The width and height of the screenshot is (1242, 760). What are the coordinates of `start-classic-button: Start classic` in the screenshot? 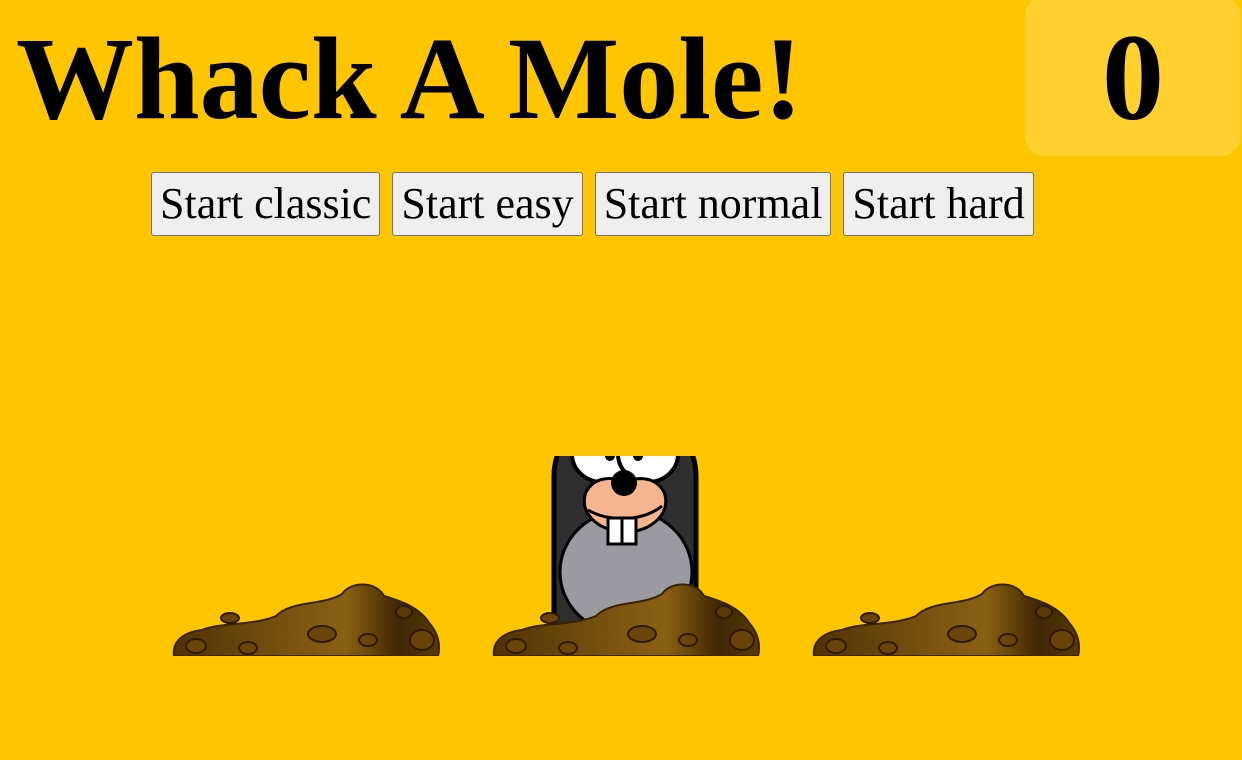 It's located at (266, 204).